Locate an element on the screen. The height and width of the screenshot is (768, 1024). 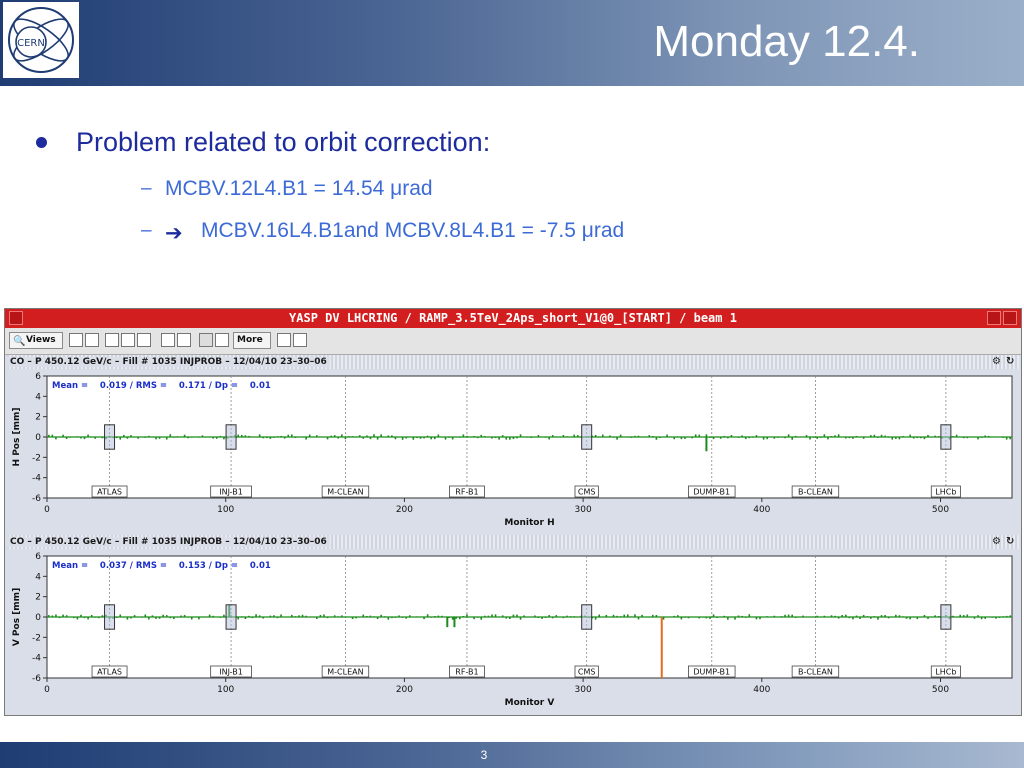
document-icon is located at coordinates (184, 340).